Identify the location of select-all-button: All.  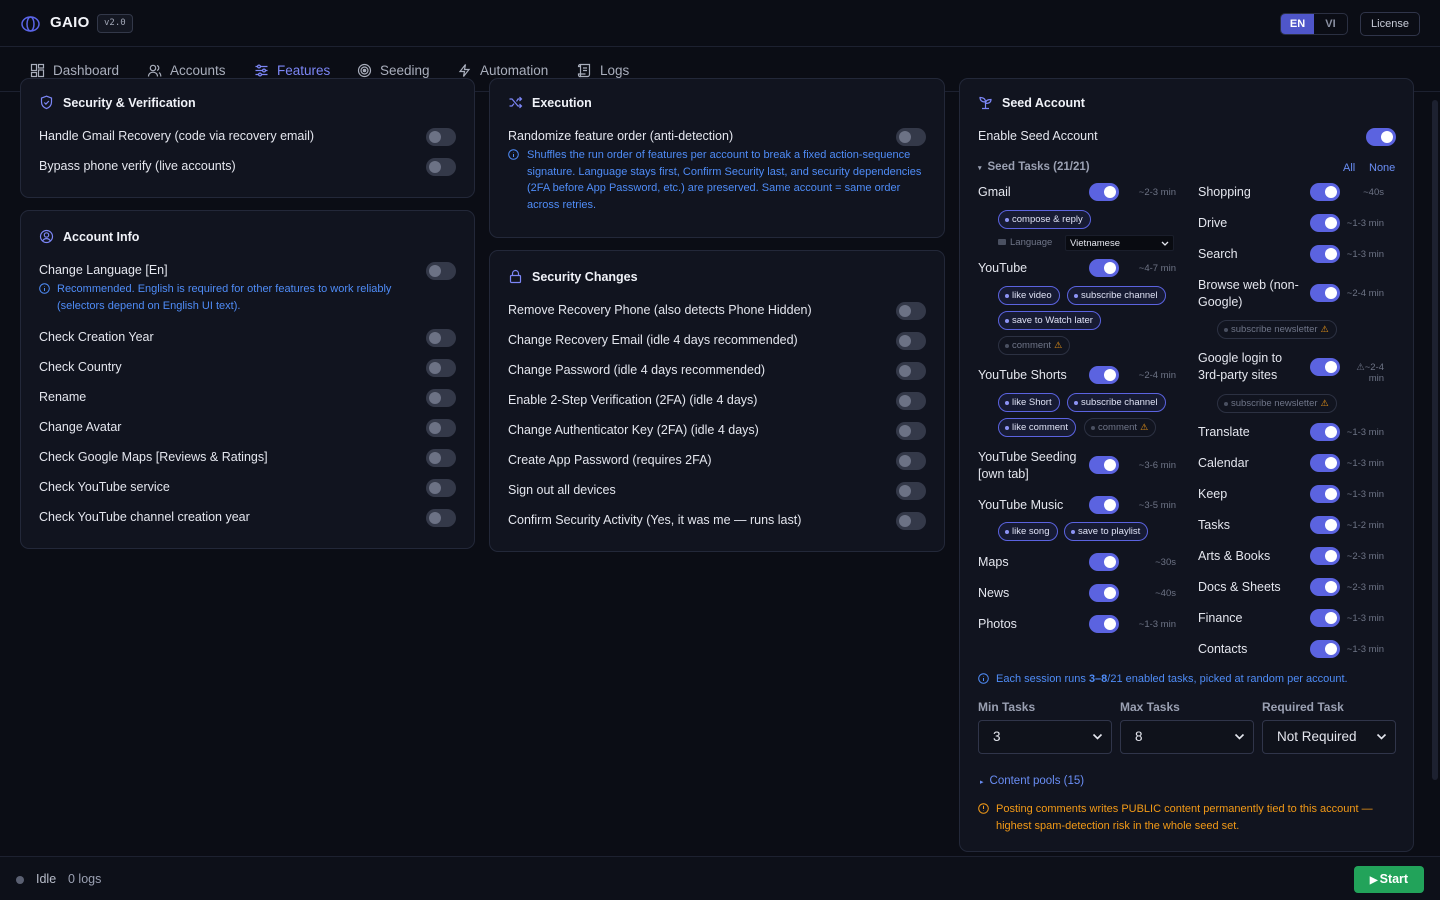
(1349, 168).